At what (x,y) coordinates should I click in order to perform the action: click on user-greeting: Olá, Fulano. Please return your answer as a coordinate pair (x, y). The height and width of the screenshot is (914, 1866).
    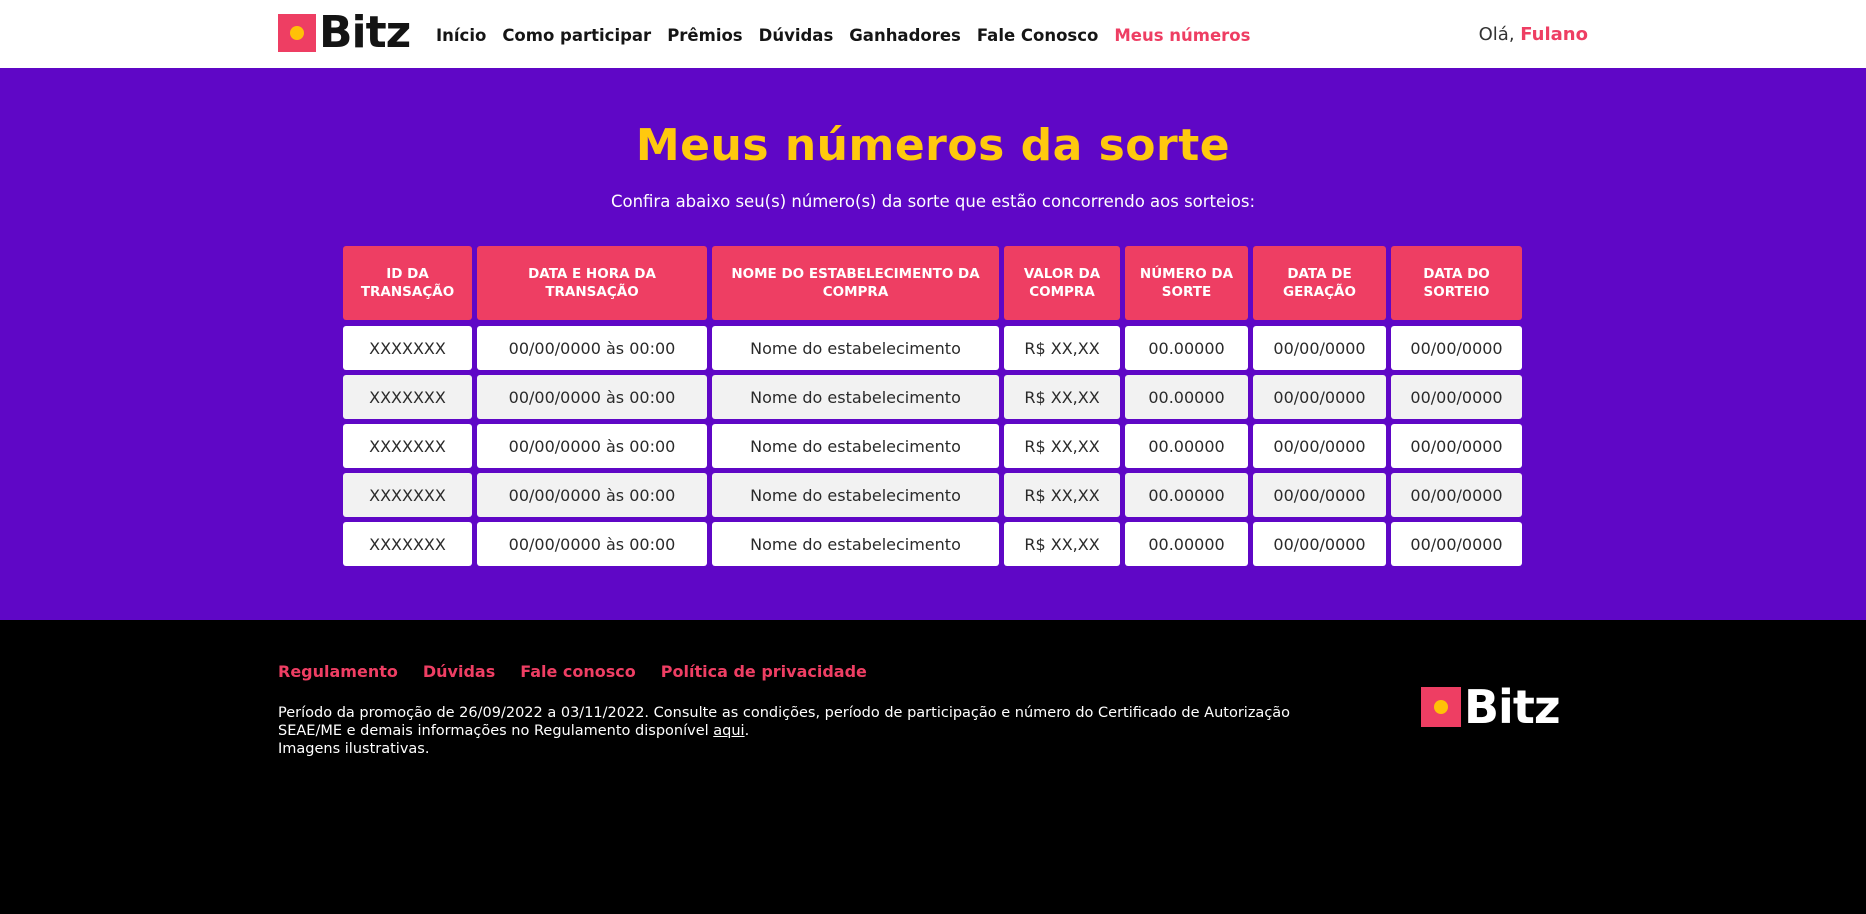
    Looking at the image, I should click on (1533, 34).